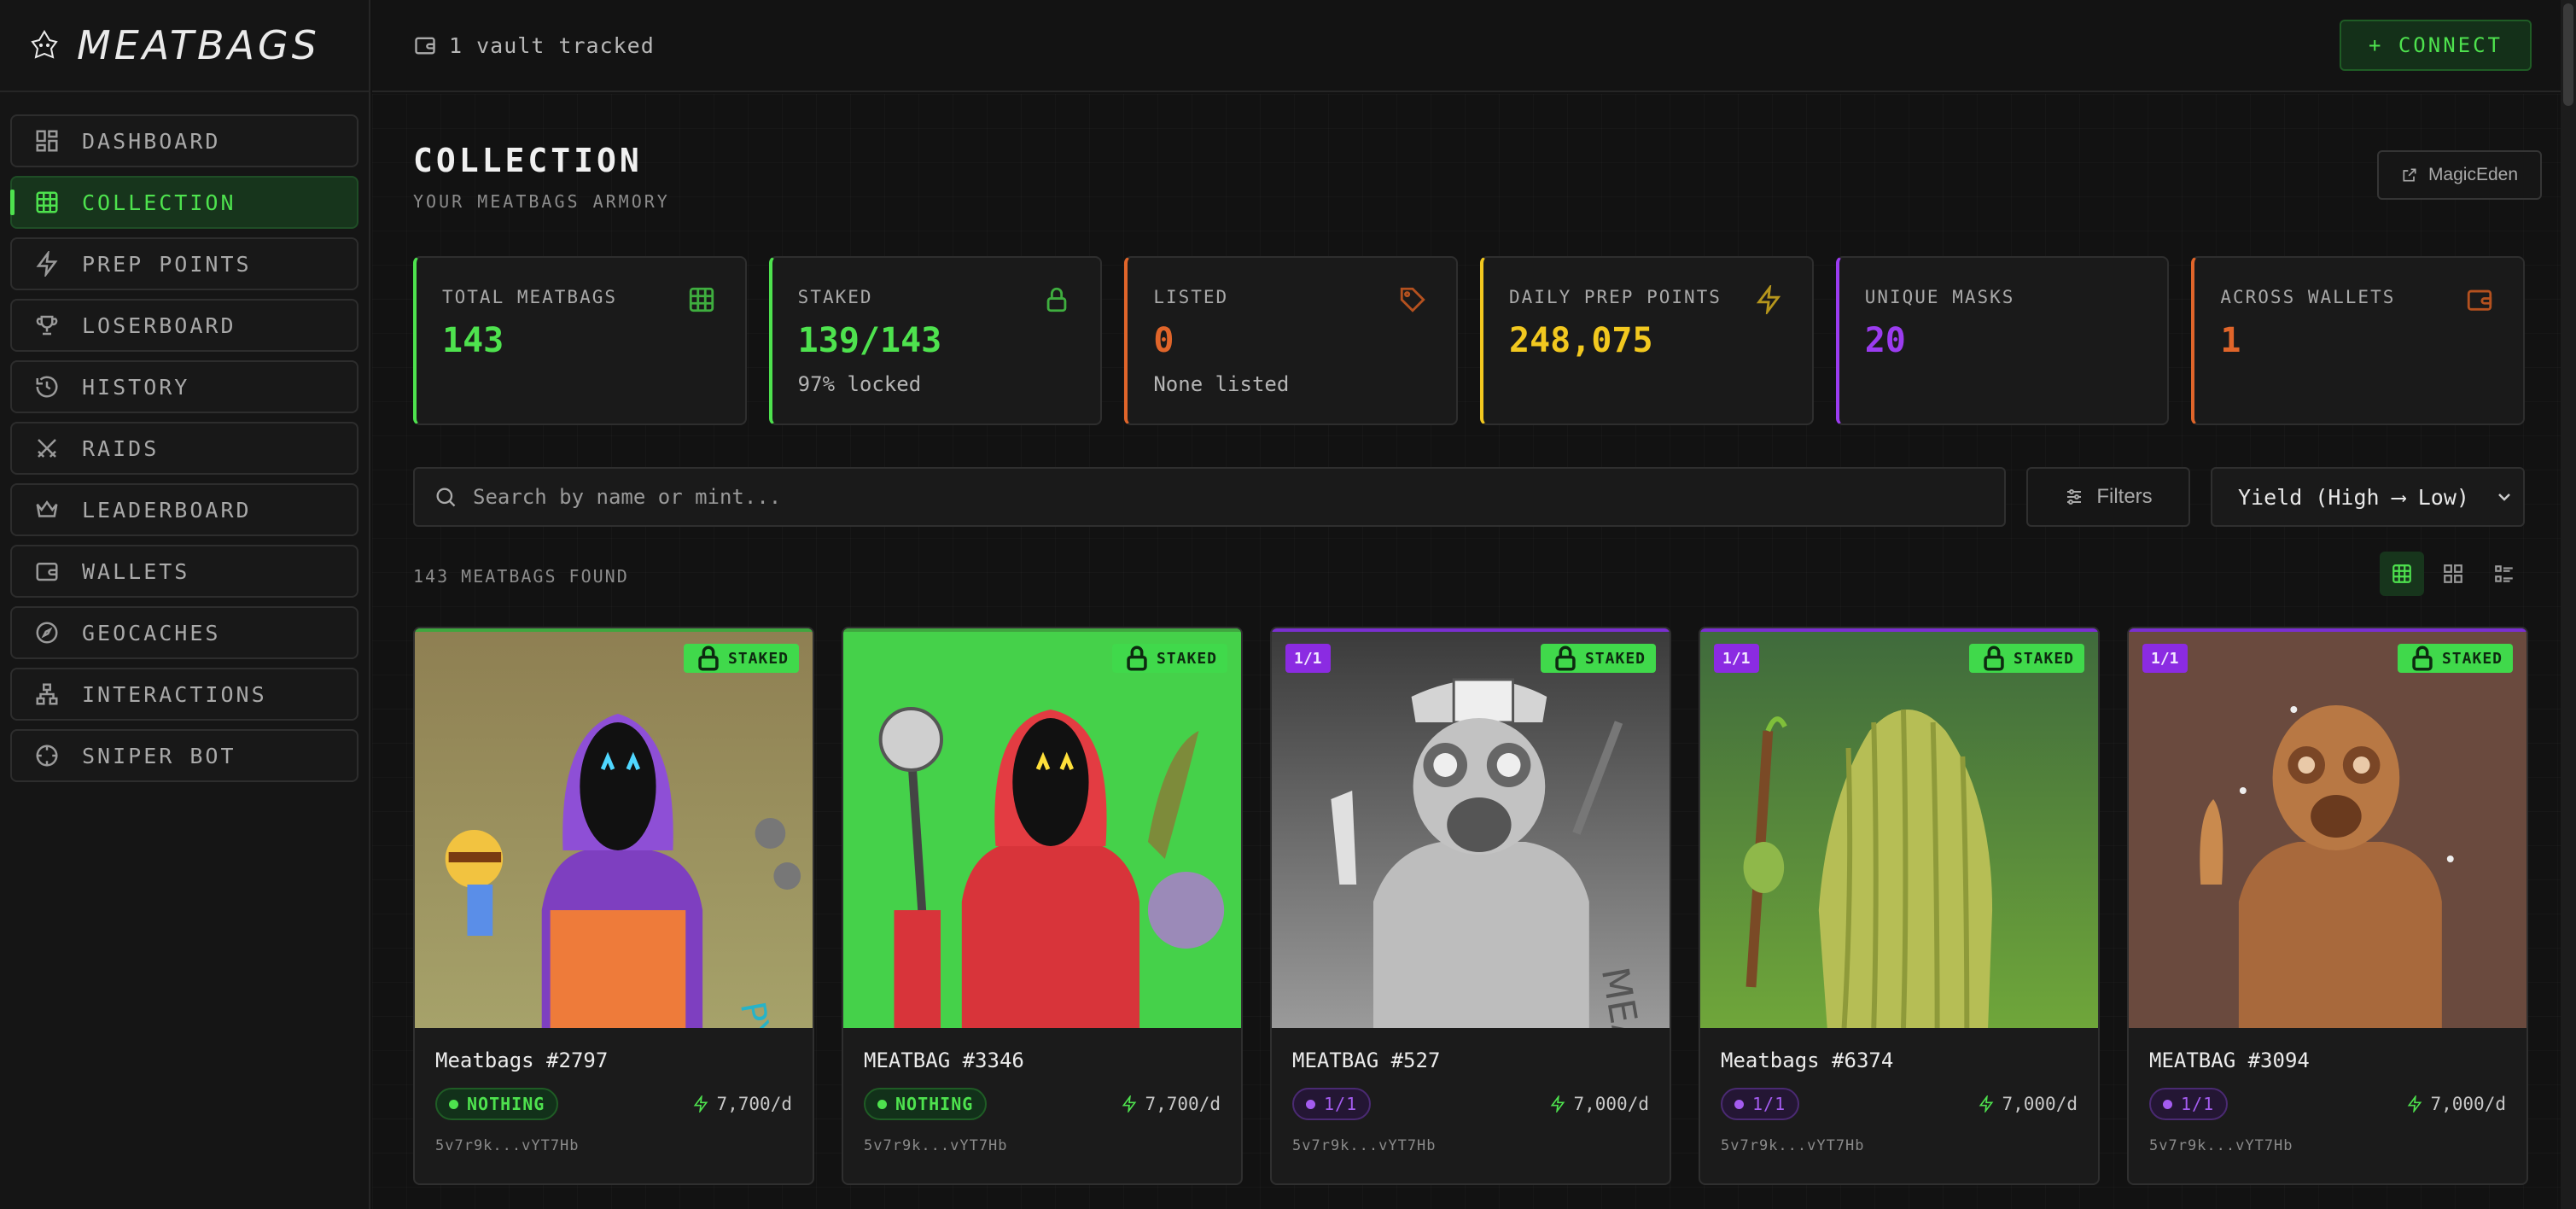 This screenshot has height=1209, width=2576. Describe the element at coordinates (184, 571) in the screenshot. I see `sidebar-item-wallets: WALLETS` at that location.